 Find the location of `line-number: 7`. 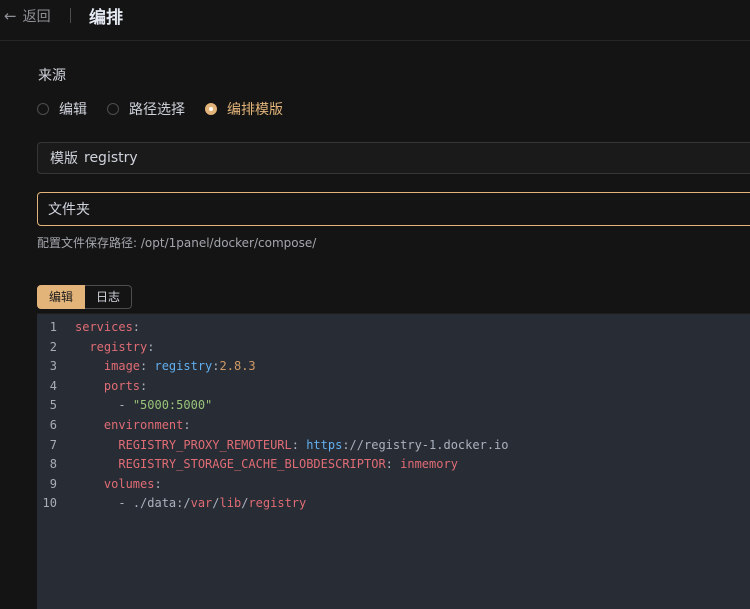

line-number: 7 is located at coordinates (53, 444).